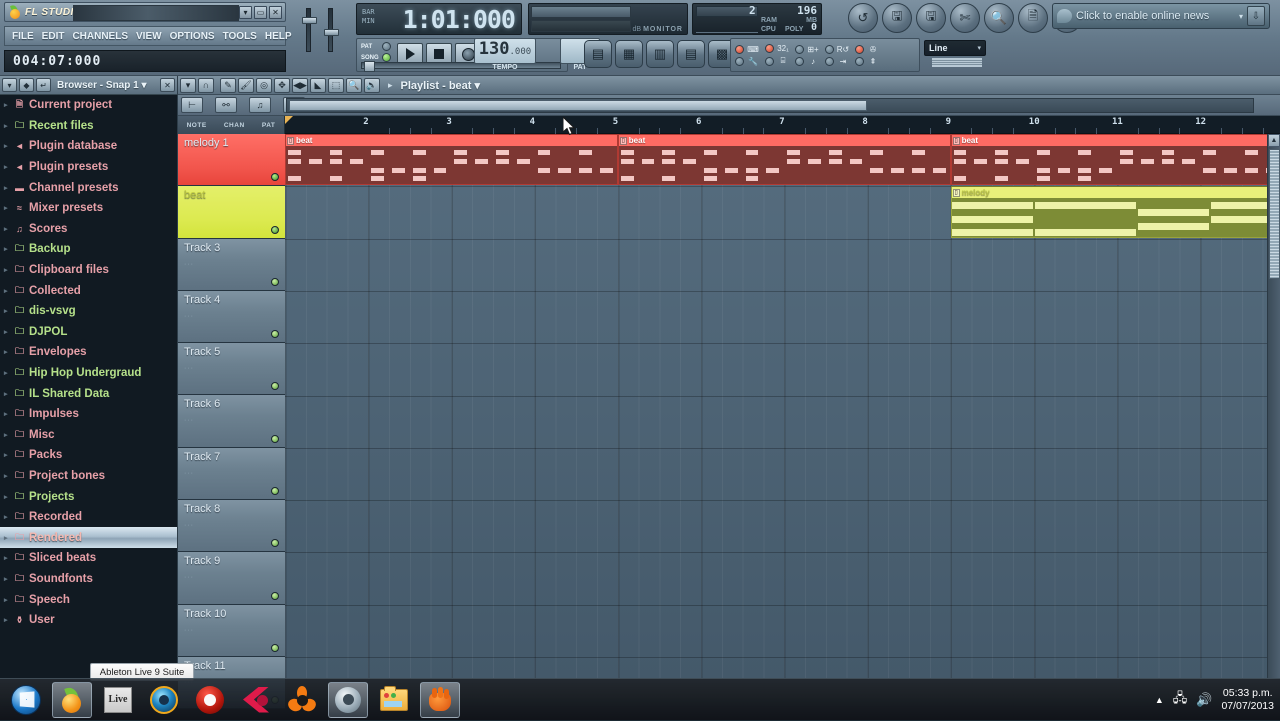 The width and height of the screenshot is (1280, 721). What do you see at coordinates (88, 146) in the screenshot?
I see `browser-item-plugin-database: ▸ ◄ Plugin database` at bounding box center [88, 146].